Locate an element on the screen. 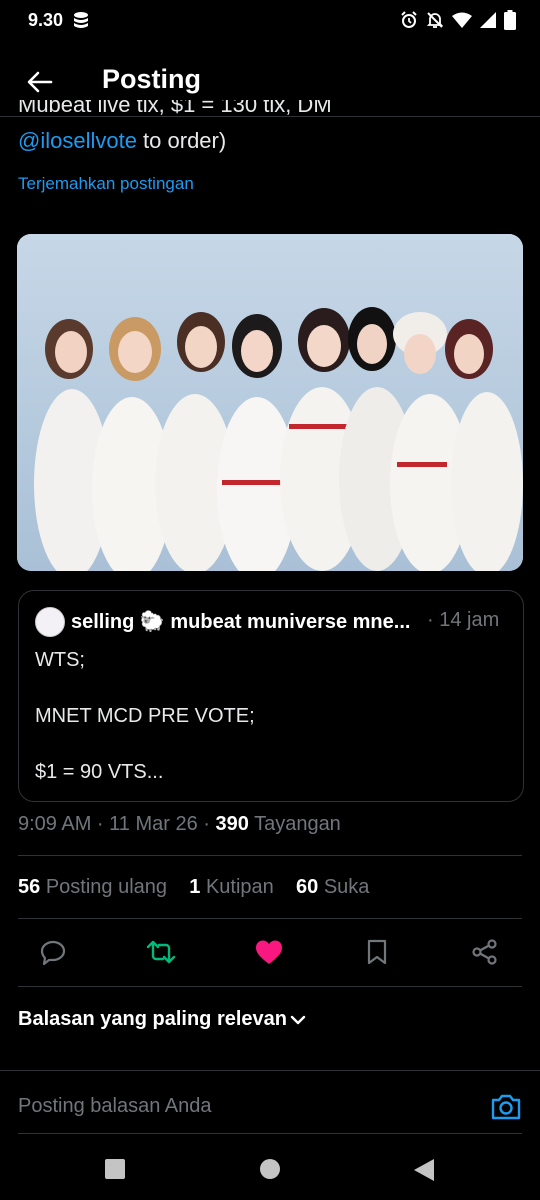  signal-icon is located at coordinates (488, 20).